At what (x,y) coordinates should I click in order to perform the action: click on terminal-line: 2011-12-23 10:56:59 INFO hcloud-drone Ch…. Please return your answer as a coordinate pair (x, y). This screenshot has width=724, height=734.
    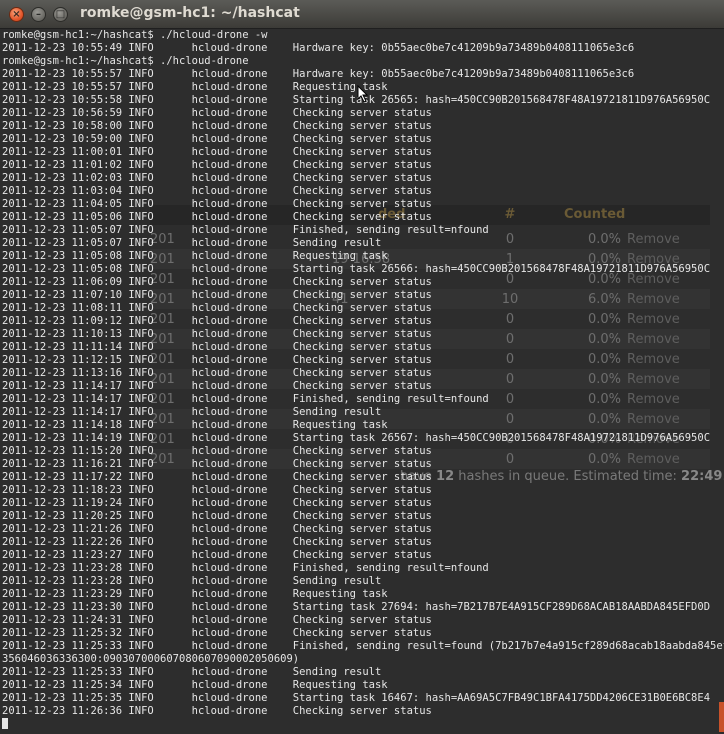
    Looking at the image, I should click on (217, 113).